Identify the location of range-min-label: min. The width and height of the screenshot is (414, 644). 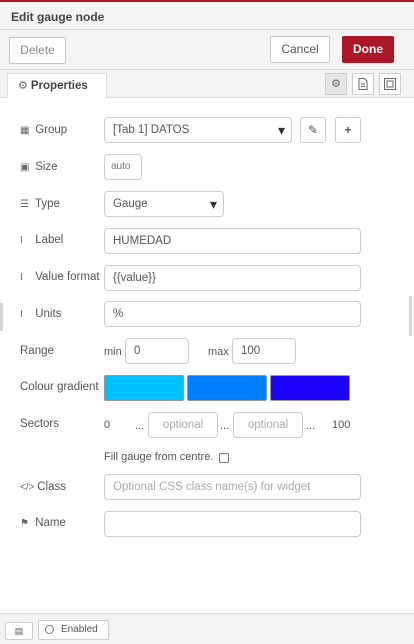
(113, 352).